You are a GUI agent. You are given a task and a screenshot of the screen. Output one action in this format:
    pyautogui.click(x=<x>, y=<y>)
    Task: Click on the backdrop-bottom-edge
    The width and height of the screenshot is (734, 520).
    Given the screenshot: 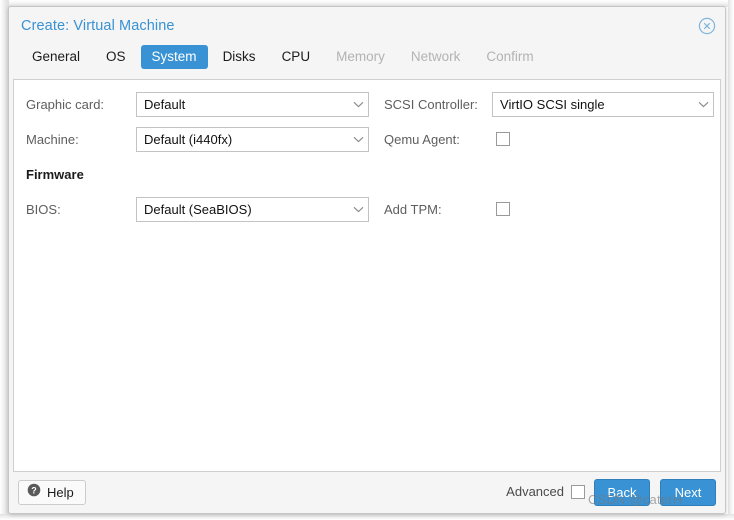 What is the action you would take?
    pyautogui.click(x=367, y=517)
    